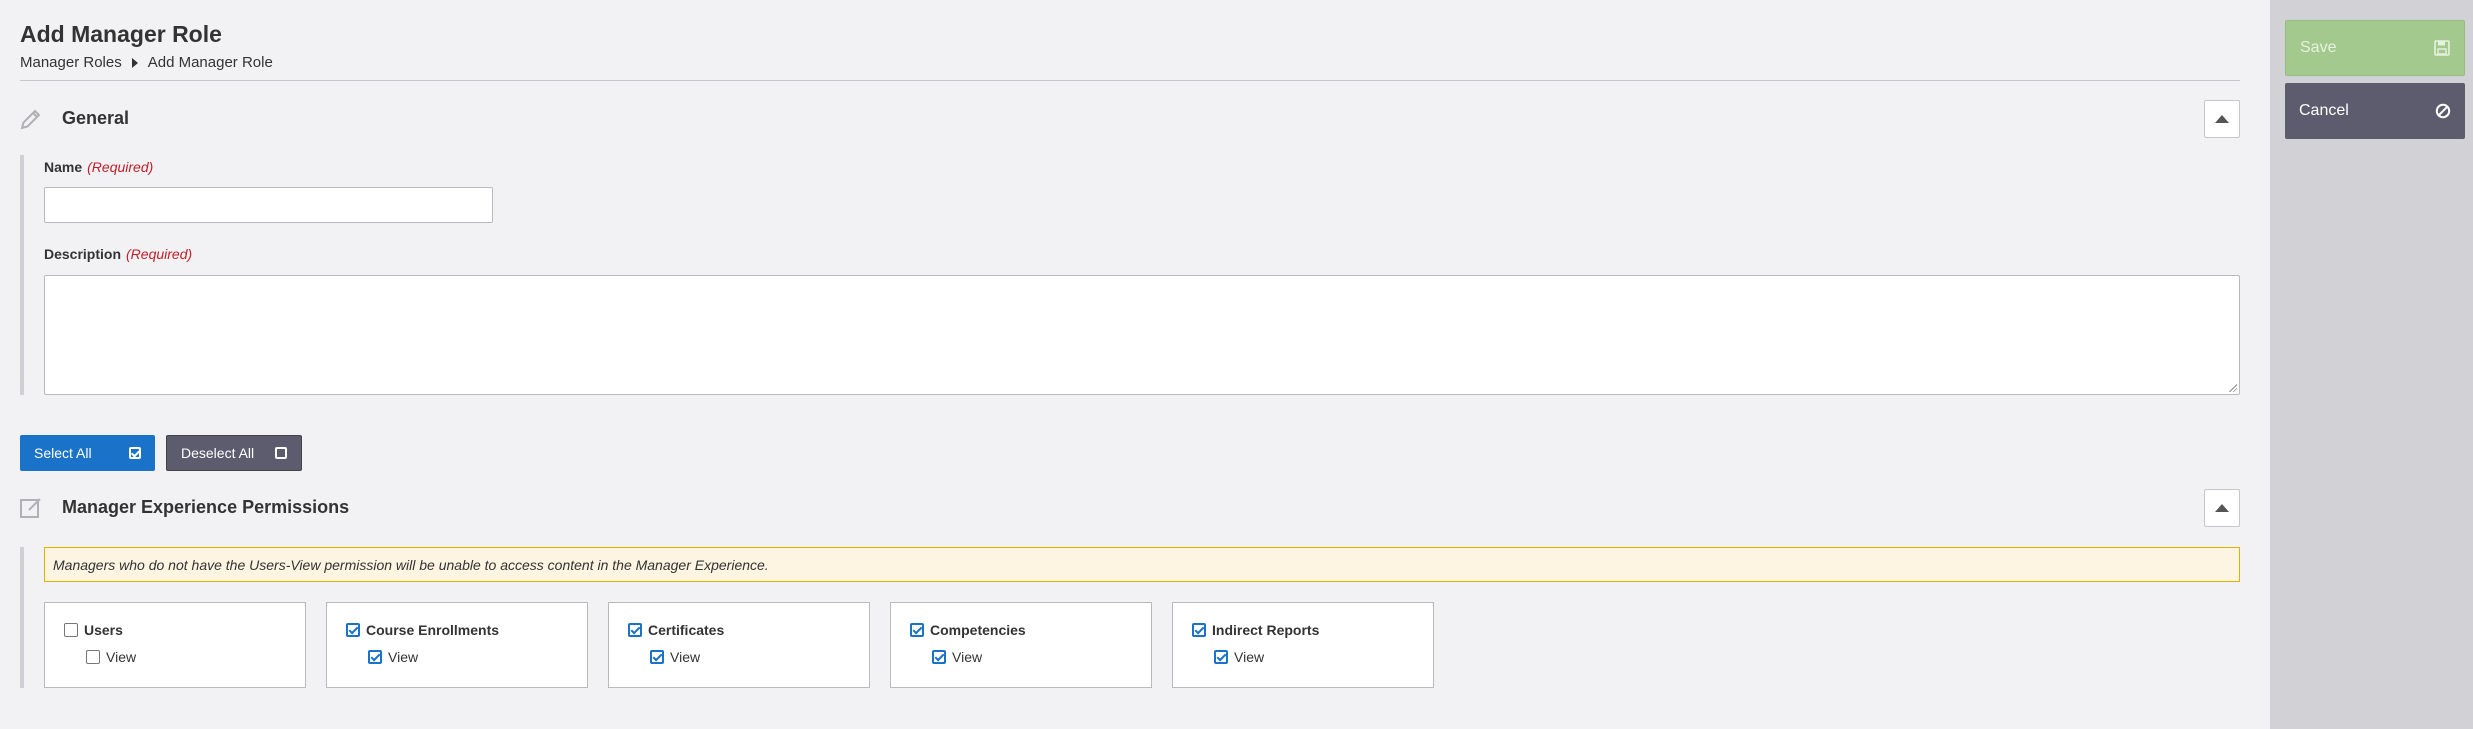 Image resolution: width=2473 pixels, height=729 pixels. What do you see at coordinates (120, 167) in the screenshot?
I see `name-required-note: (Required)` at bounding box center [120, 167].